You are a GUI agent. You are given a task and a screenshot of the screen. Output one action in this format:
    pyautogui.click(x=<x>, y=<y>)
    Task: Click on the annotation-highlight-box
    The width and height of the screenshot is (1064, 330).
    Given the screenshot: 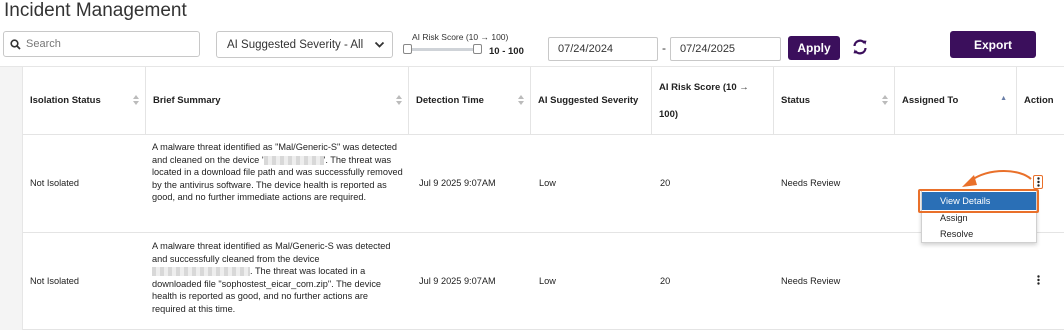 What is the action you would take?
    pyautogui.click(x=978, y=201)
    